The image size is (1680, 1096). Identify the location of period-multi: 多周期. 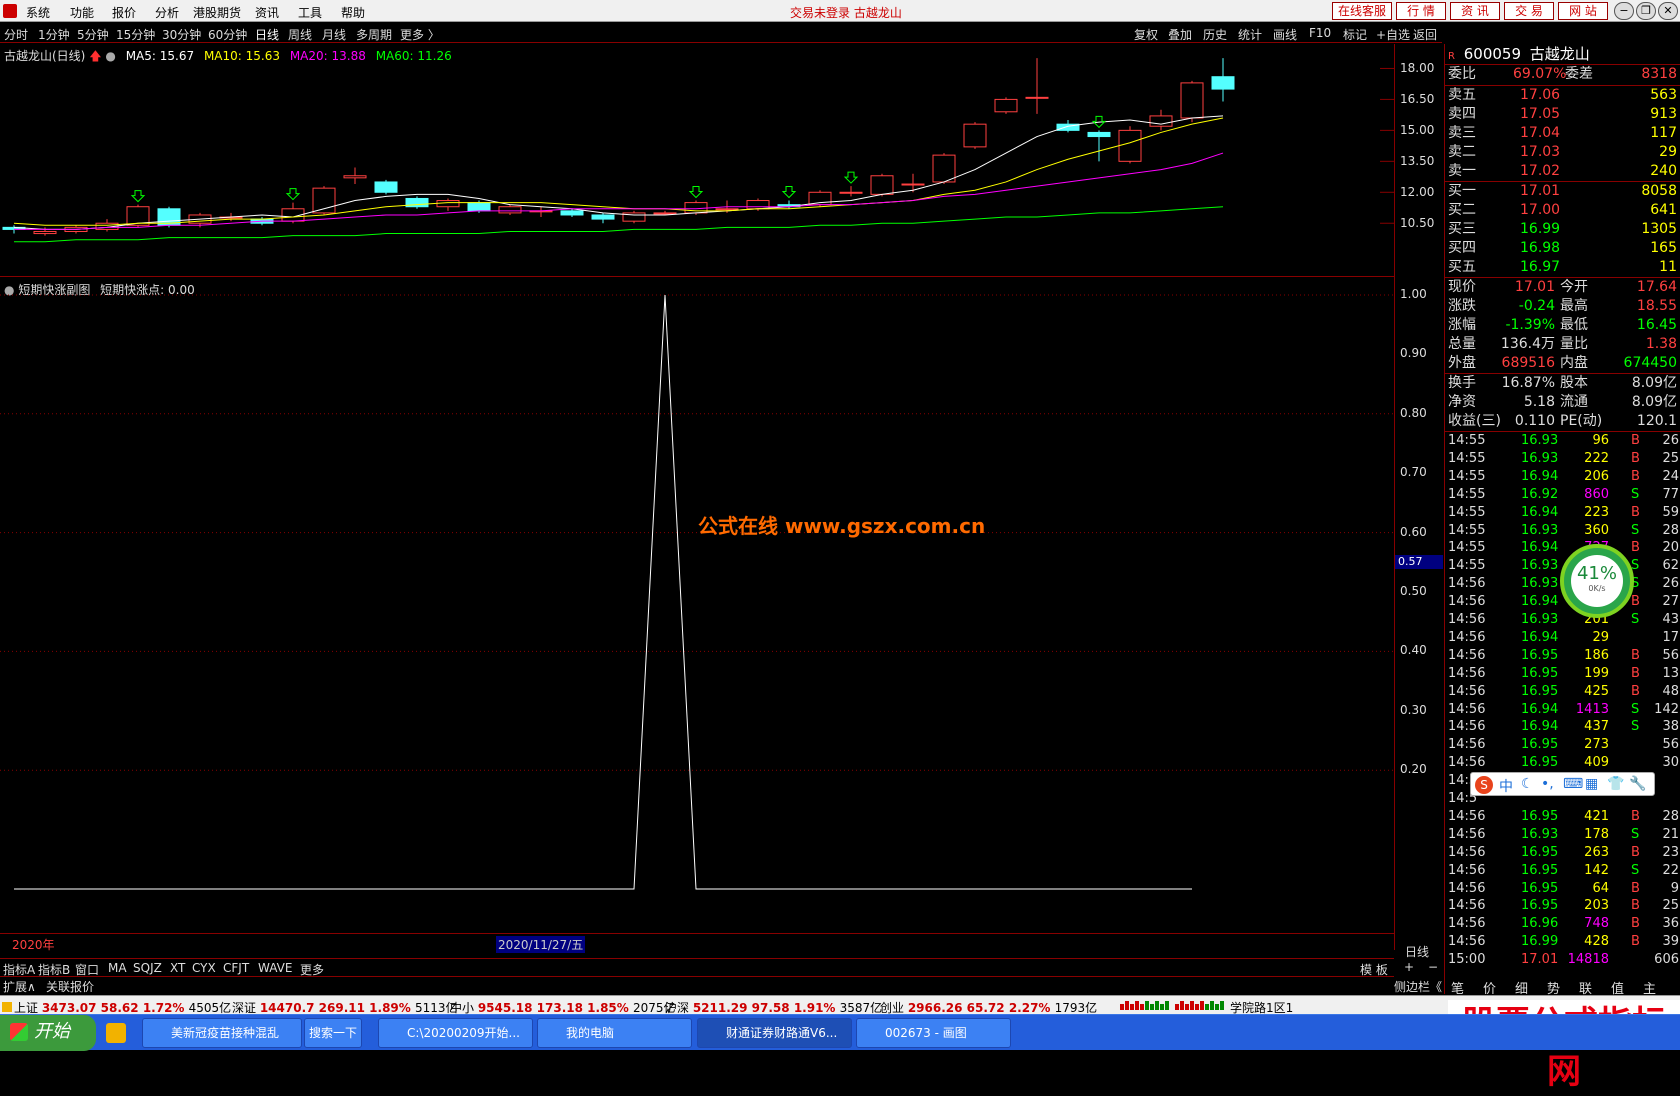
(374, 34).